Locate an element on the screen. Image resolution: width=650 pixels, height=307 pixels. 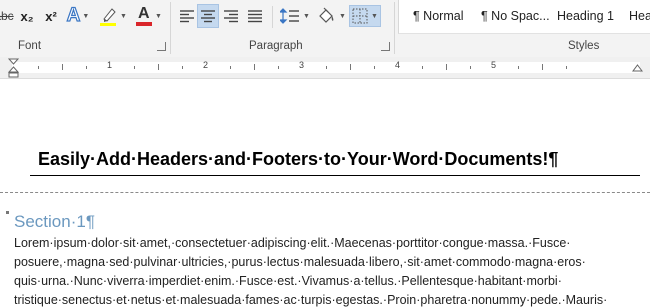
text-effects-button: A ▼ is located at coordinates (78, 16).